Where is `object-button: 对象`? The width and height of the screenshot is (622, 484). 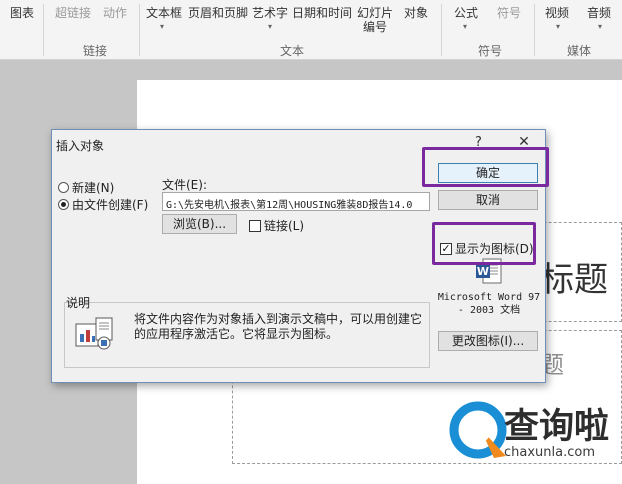
object-button: 对象 is located at coordinates (416, 12).